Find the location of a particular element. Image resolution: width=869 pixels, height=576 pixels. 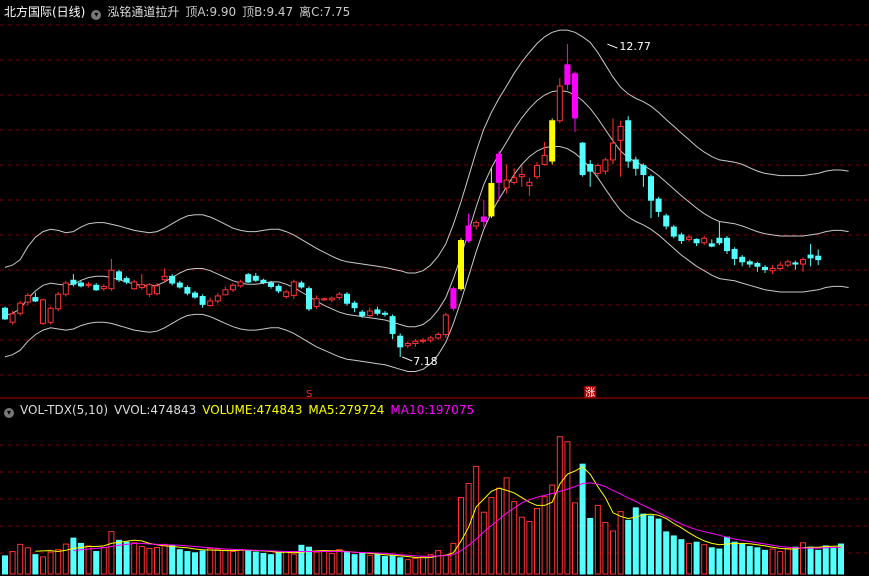

vvol-label: VVOL: is located at coordinates (132, 410).